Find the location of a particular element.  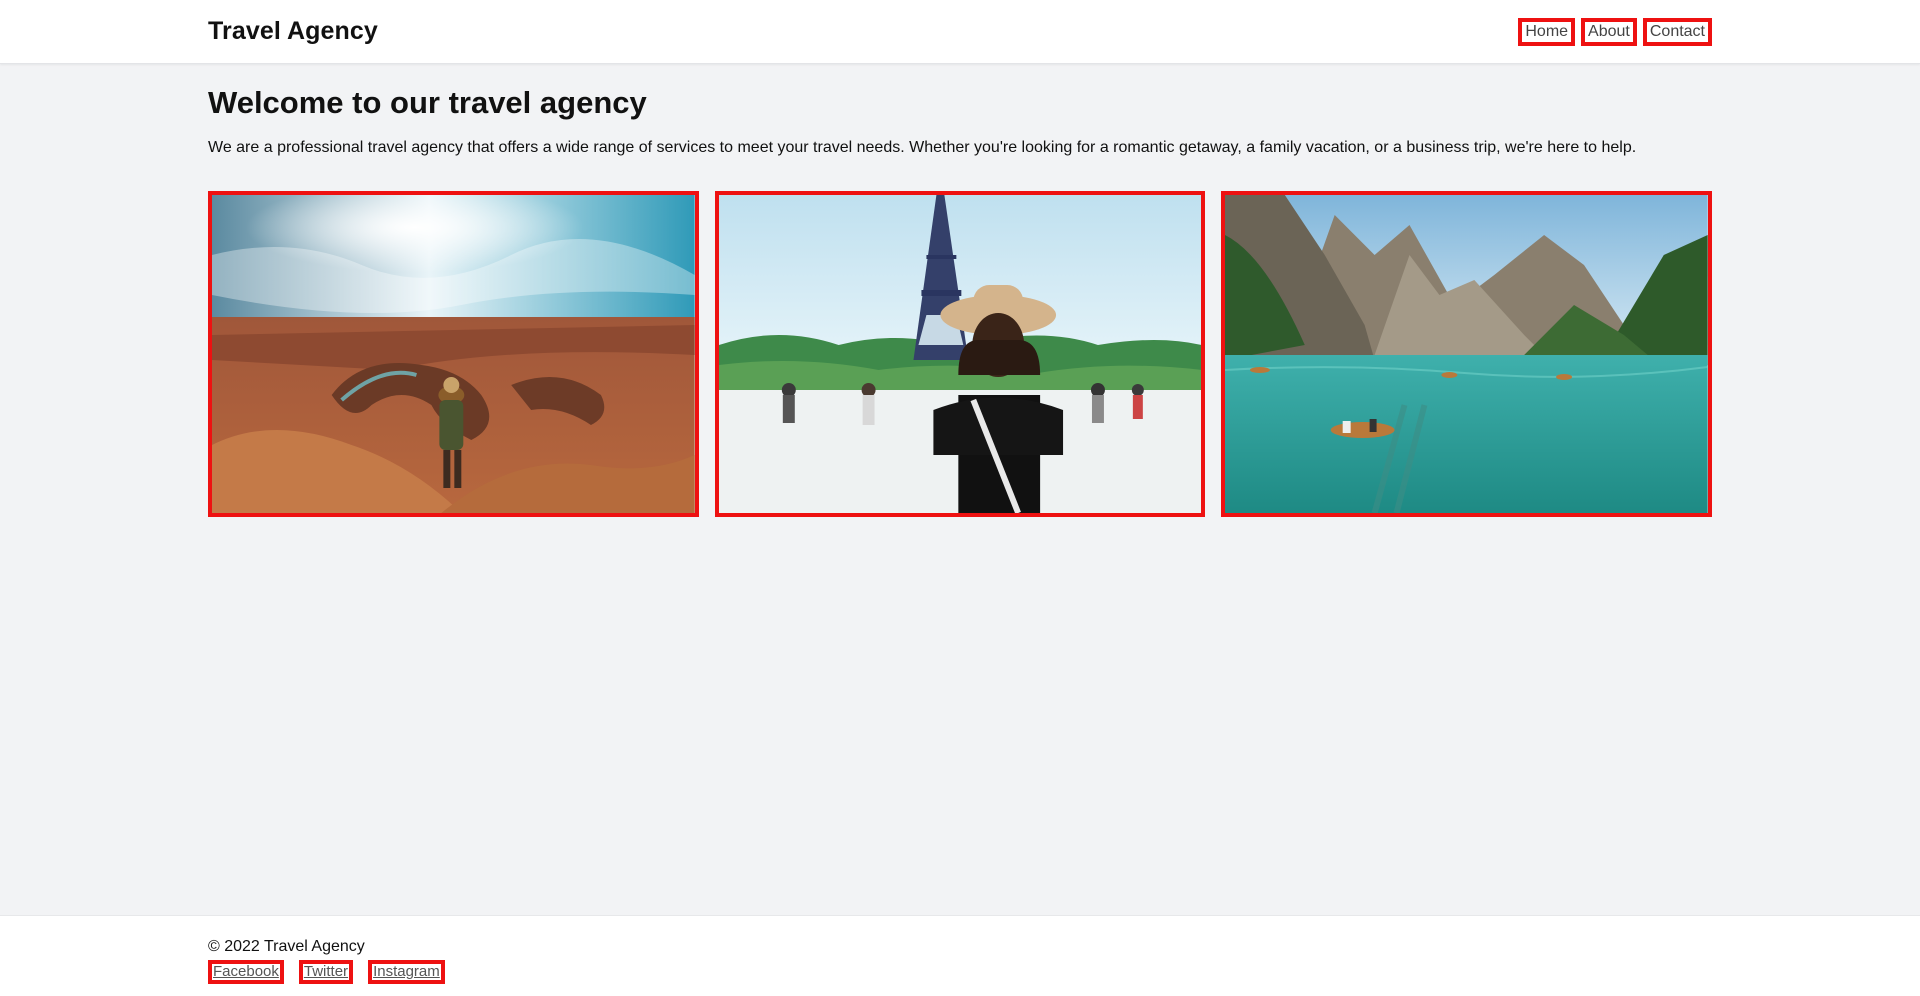

site-header: Travel Agency Home About Contact is located at coordinates (960, 32).